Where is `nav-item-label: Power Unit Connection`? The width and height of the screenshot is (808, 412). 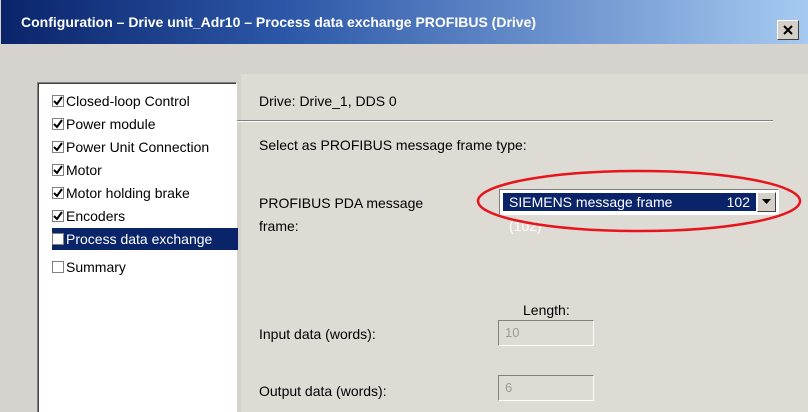
nav-item-label: Power Unit Connection is located at coordinates (138, 147).